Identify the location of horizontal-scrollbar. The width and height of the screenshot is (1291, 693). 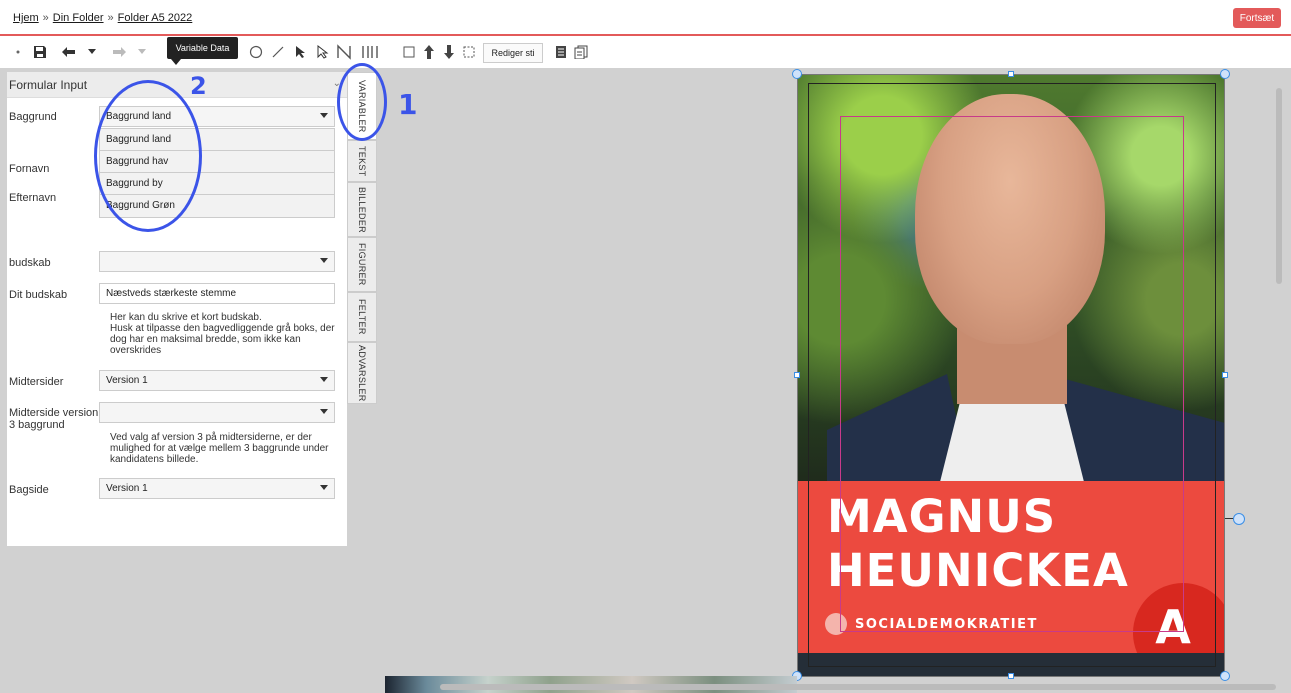
(858, 687).